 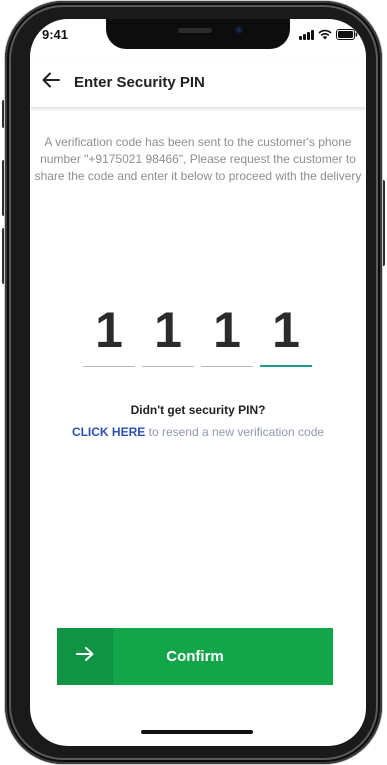 I want to click on confirm-label: Confirm, so click(x=195, y=656).